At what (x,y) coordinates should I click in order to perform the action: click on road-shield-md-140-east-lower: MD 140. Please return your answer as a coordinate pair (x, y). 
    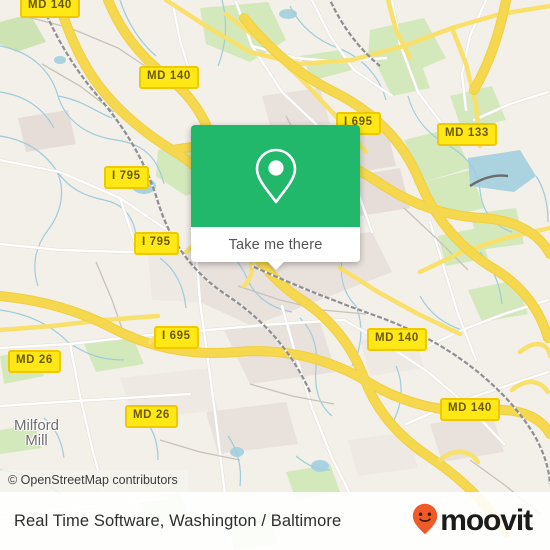
    Looking at the image, I should click on (470, 409).